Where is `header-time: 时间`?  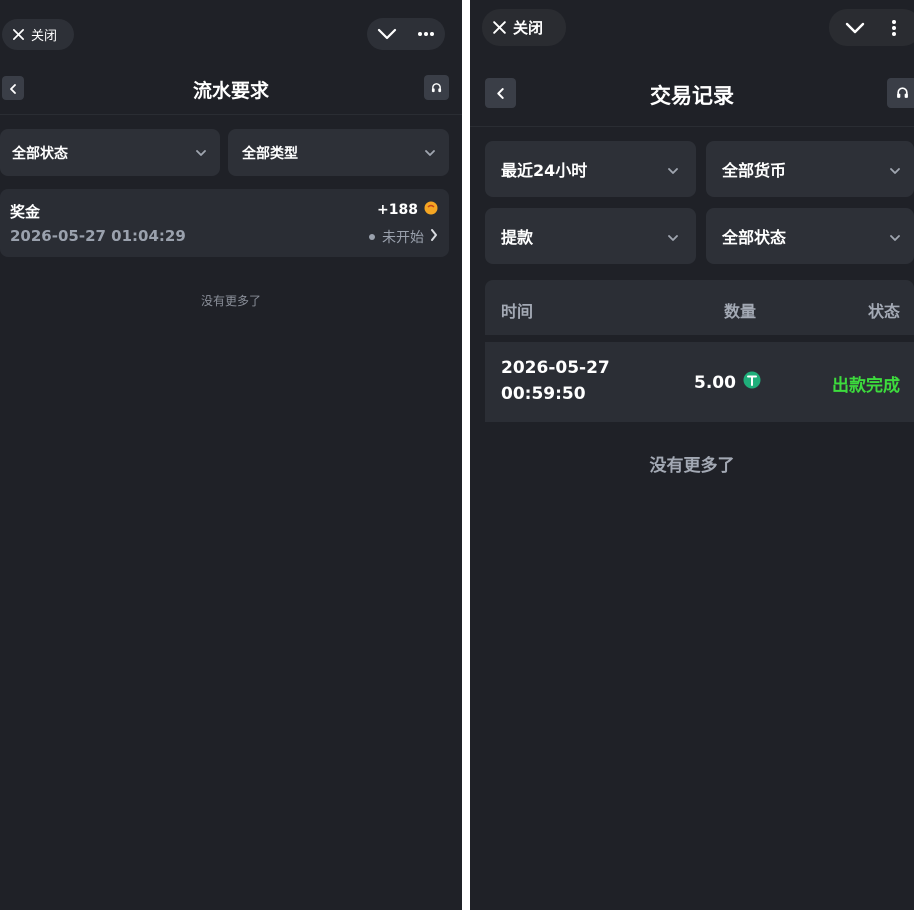 header-time: 时间 is located at coordinates (517, 311).